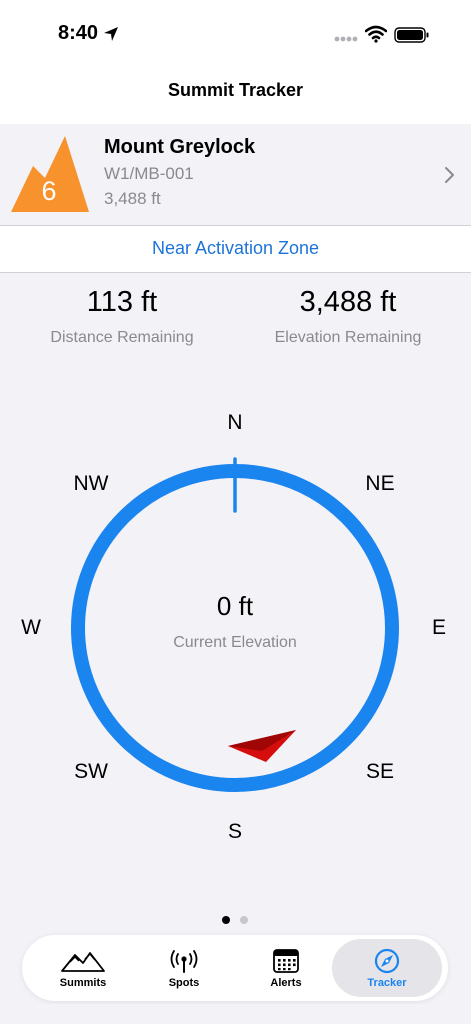 The width and height of the screenshot is (471, 1024). I want to click on calendar-icon, so click(286, 961).